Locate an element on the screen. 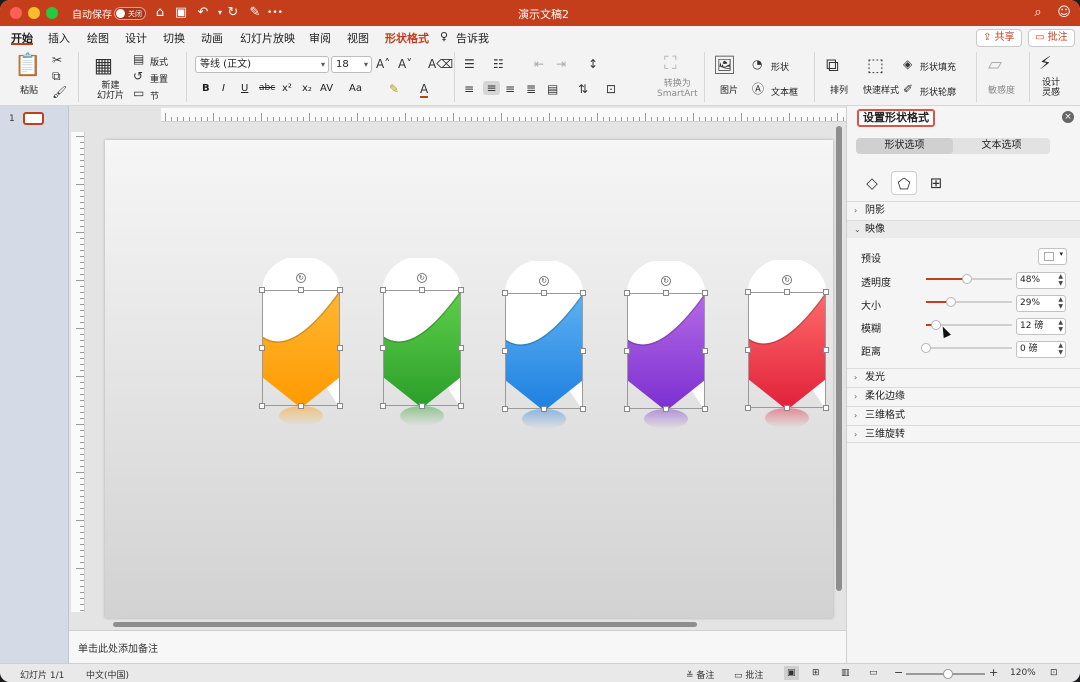 This screenshot has width=1080, height=682. notes-button: ≚ 备注 is located at coordinates (700, 674).